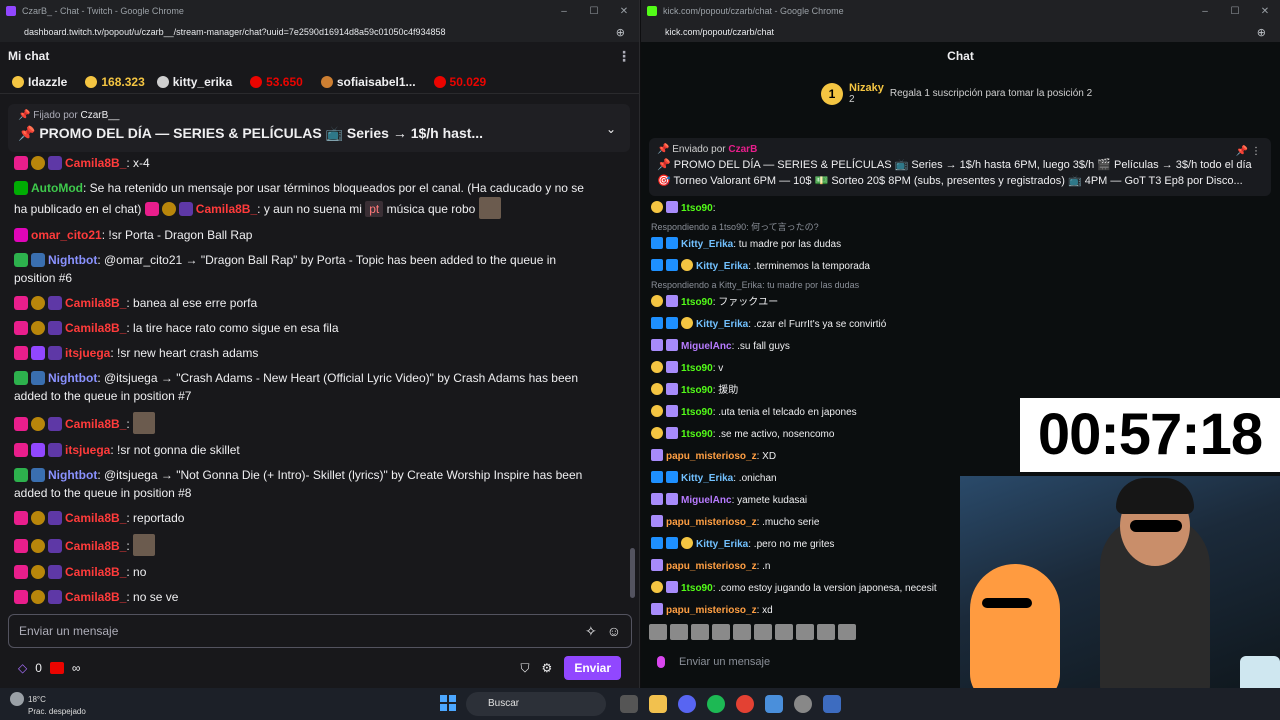  Describe the element at coordinates (525, 668) in the screenshot. I see `shield-icon: ⛉` at that location.